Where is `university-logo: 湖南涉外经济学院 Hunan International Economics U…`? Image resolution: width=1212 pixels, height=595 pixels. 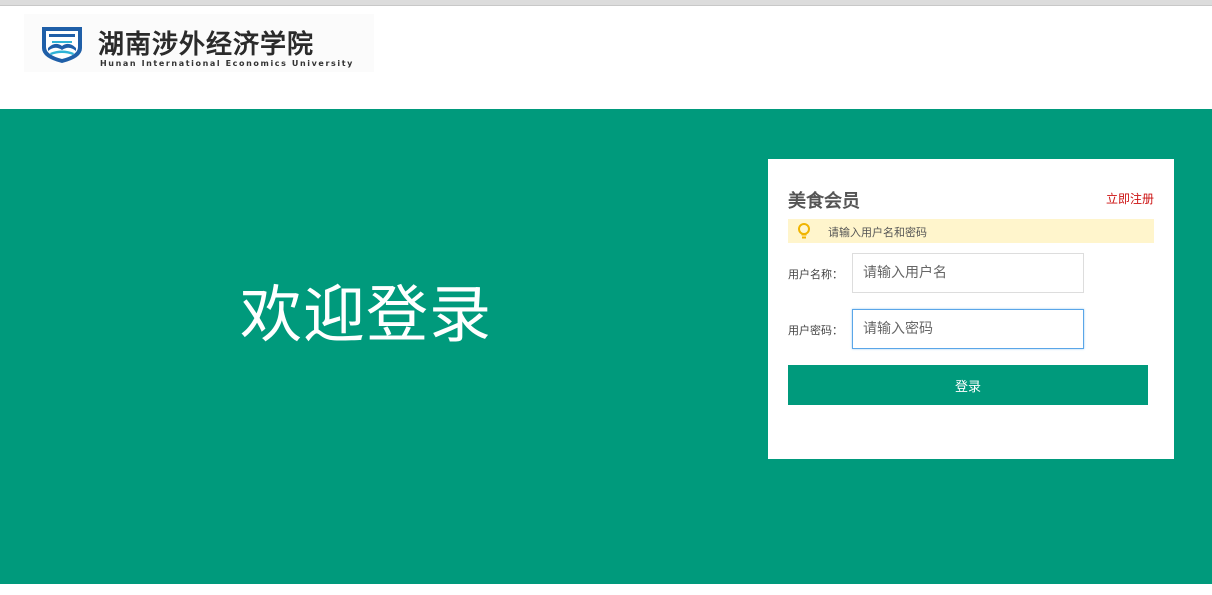 university-logo: 湖南涉外经济学院 Hunan International Economics U… is located at coordinates (199, 43).